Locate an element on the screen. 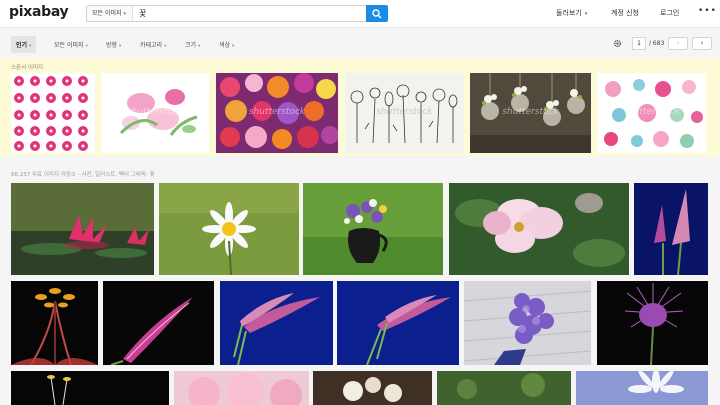 The height and width of the screenshot is (405, 720). search-button is located at coordinates (377, 13).